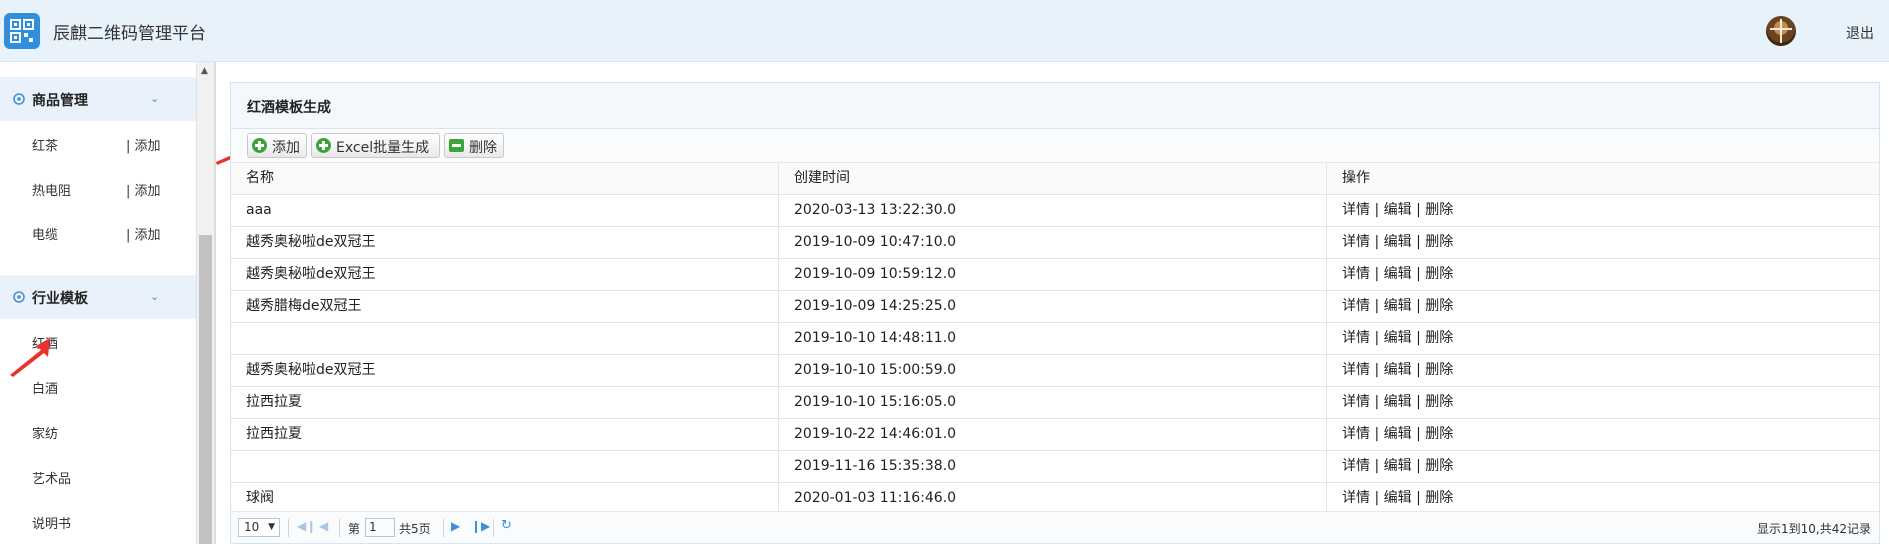  Describe the element at coordinates (98, 521) in the screenshot. I see `sidebar-item-manual: 说明书` at that location.